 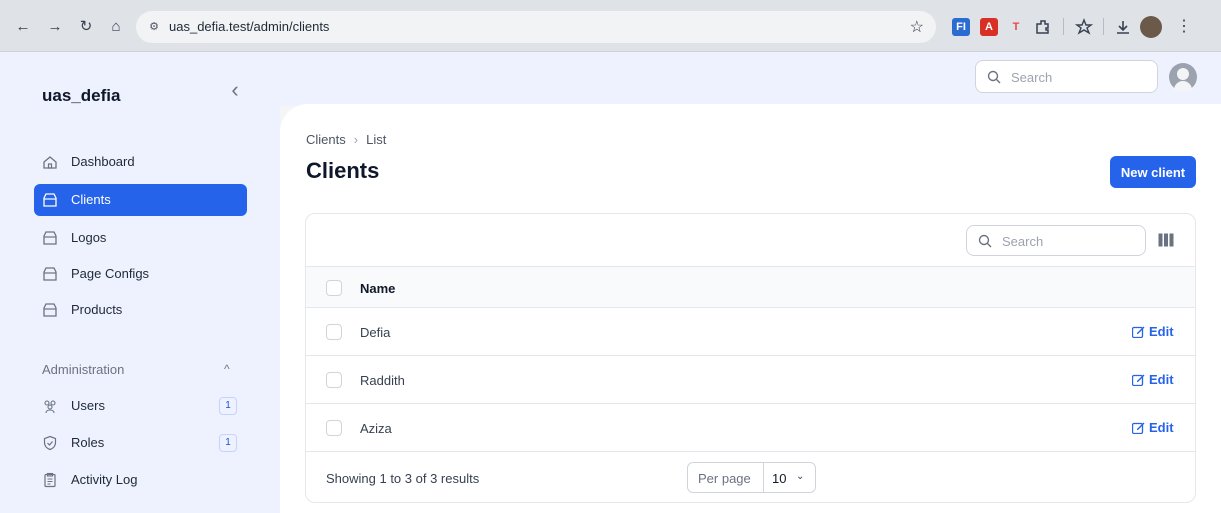 I want to click on client-name: Raddith, so click(x=382, y=380).